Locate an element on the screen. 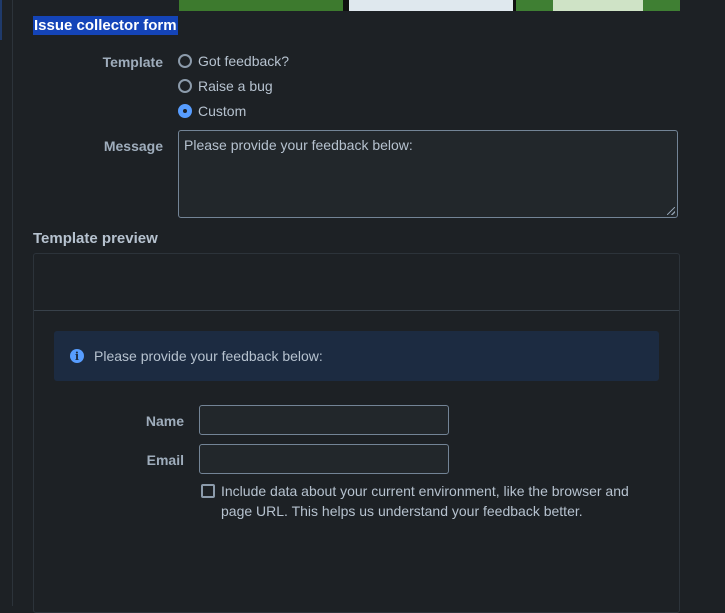 The height and width of the screenshot is (613, 725). checkbox-icon is located at coordinates (208, 491).